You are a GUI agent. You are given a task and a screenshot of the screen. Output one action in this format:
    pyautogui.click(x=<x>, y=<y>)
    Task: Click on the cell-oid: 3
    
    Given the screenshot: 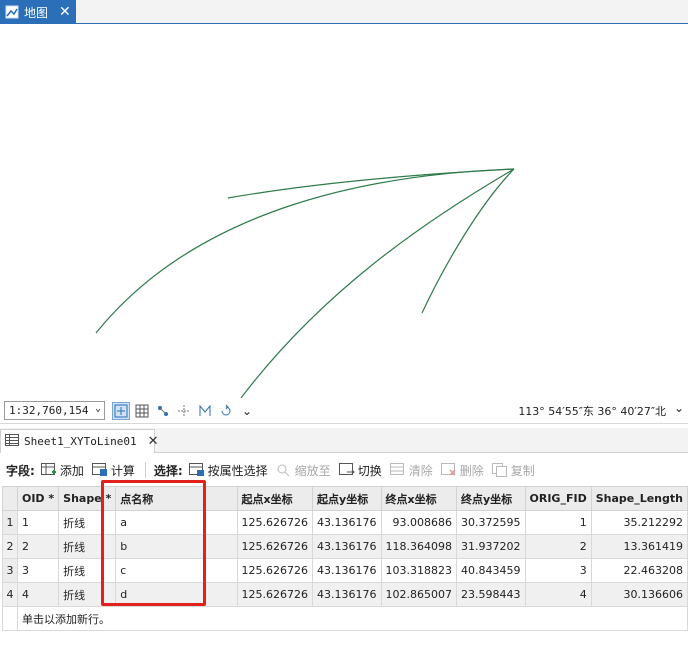 What is the action you would take?
    pyautogui.click(x=38, y=570)
    